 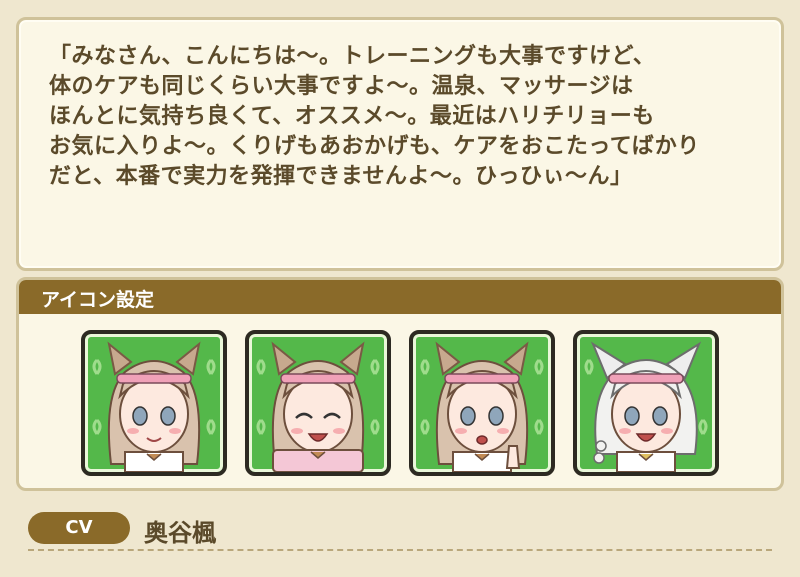 What do you see at coordinates (98, 300) in the screenshot?
I see `icon-settings-title: アイコン設定` at bounding box center [98, 300].